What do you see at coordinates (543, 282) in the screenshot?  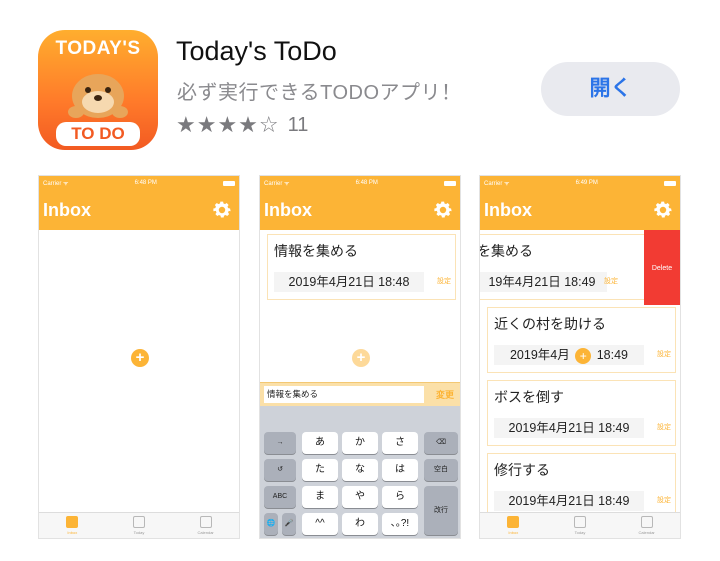 I see `task-date: 19年4月21日 18:49` at bounding box center [543, 282].